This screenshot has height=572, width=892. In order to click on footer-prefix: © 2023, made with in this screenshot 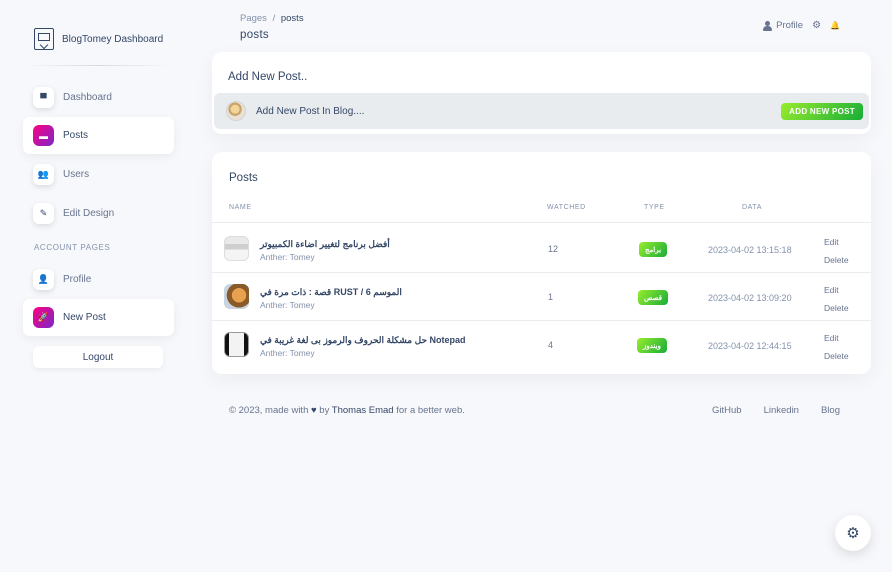, I will do `click(269, 410)`.